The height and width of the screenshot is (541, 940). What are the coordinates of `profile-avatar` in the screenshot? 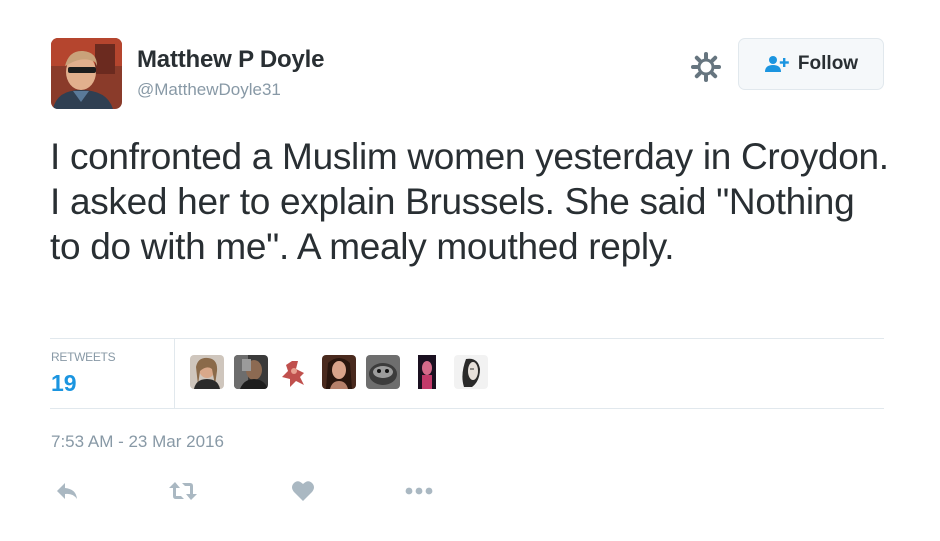 It's located at (86, 73).